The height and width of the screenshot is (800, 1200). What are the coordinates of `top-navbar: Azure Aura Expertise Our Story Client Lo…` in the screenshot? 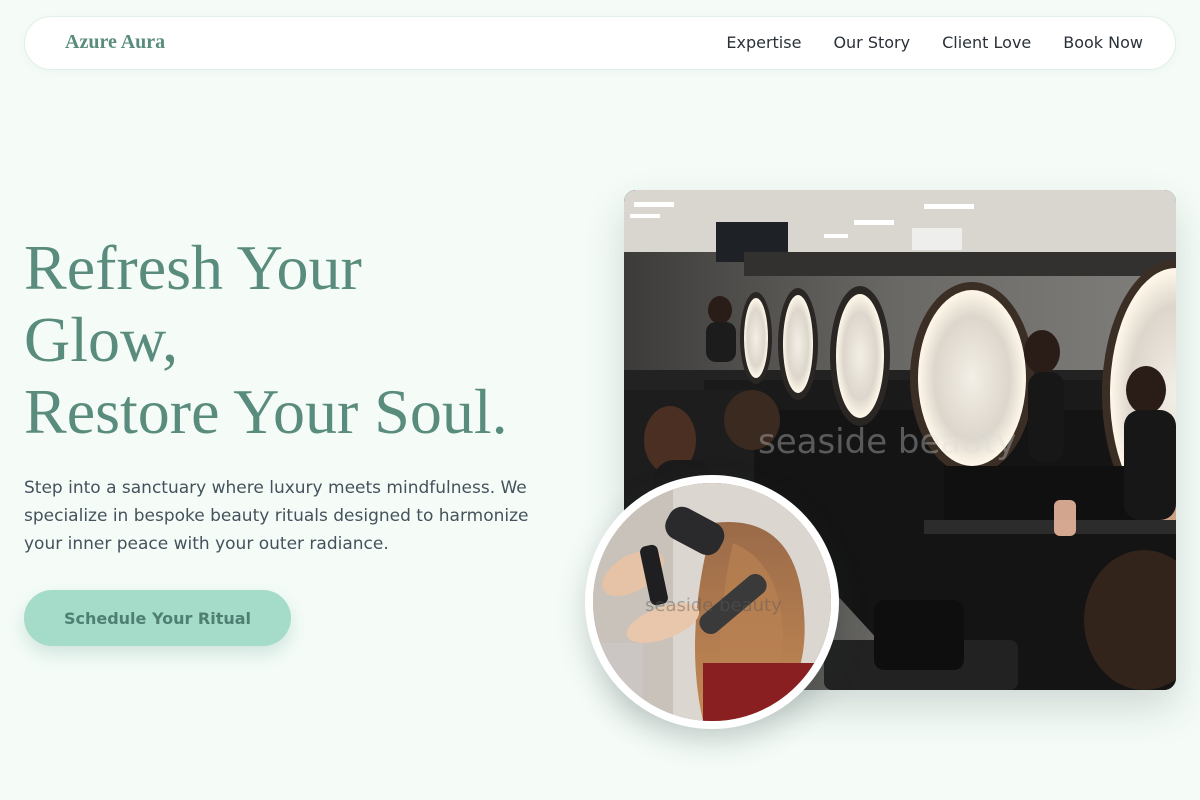 It's located at (600, 43).